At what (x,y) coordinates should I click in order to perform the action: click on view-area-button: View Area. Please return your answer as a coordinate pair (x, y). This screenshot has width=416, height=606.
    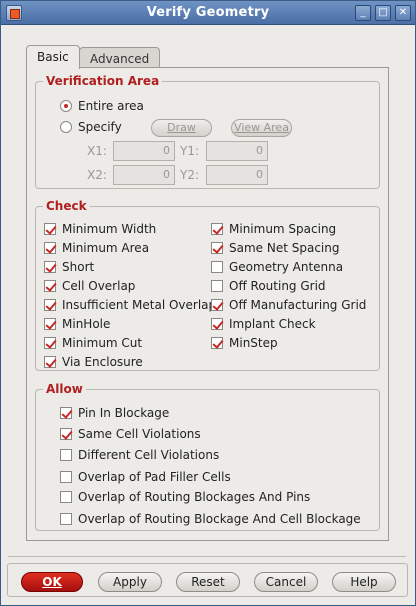
    Looking at the image, I should click on (261, 128).